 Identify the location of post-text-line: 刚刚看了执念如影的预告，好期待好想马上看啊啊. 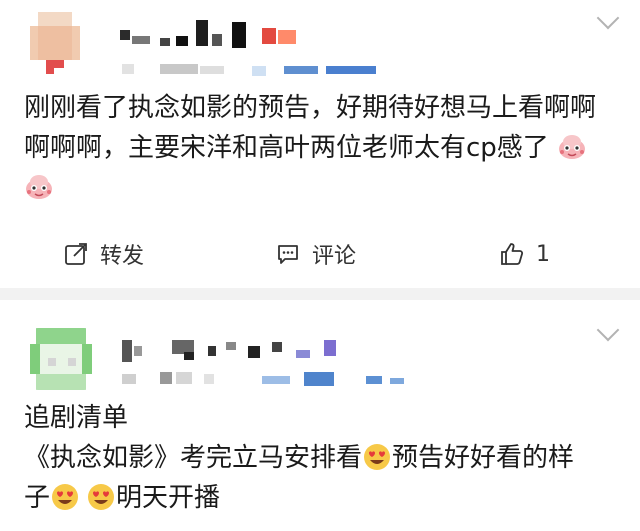
(310, 108).